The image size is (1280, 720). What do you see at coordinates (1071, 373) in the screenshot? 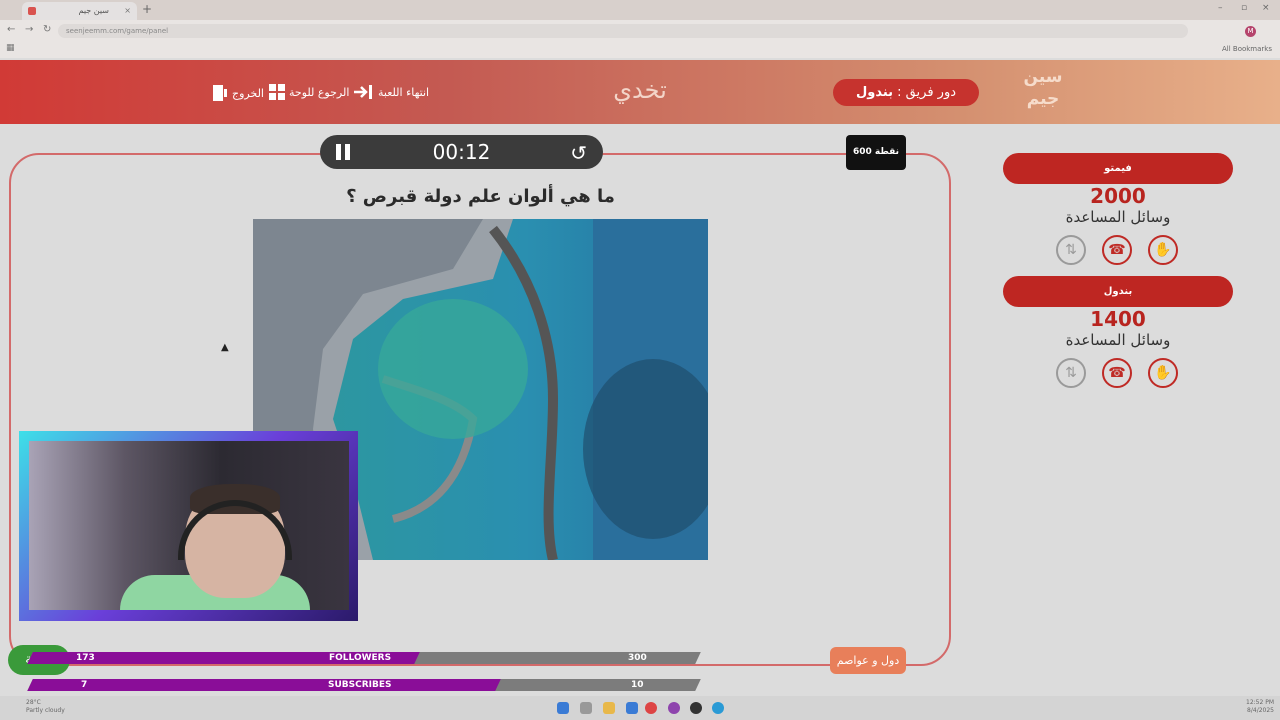
I see `team-2-double-icon: ⇅` at bounding box center [1071, 373].